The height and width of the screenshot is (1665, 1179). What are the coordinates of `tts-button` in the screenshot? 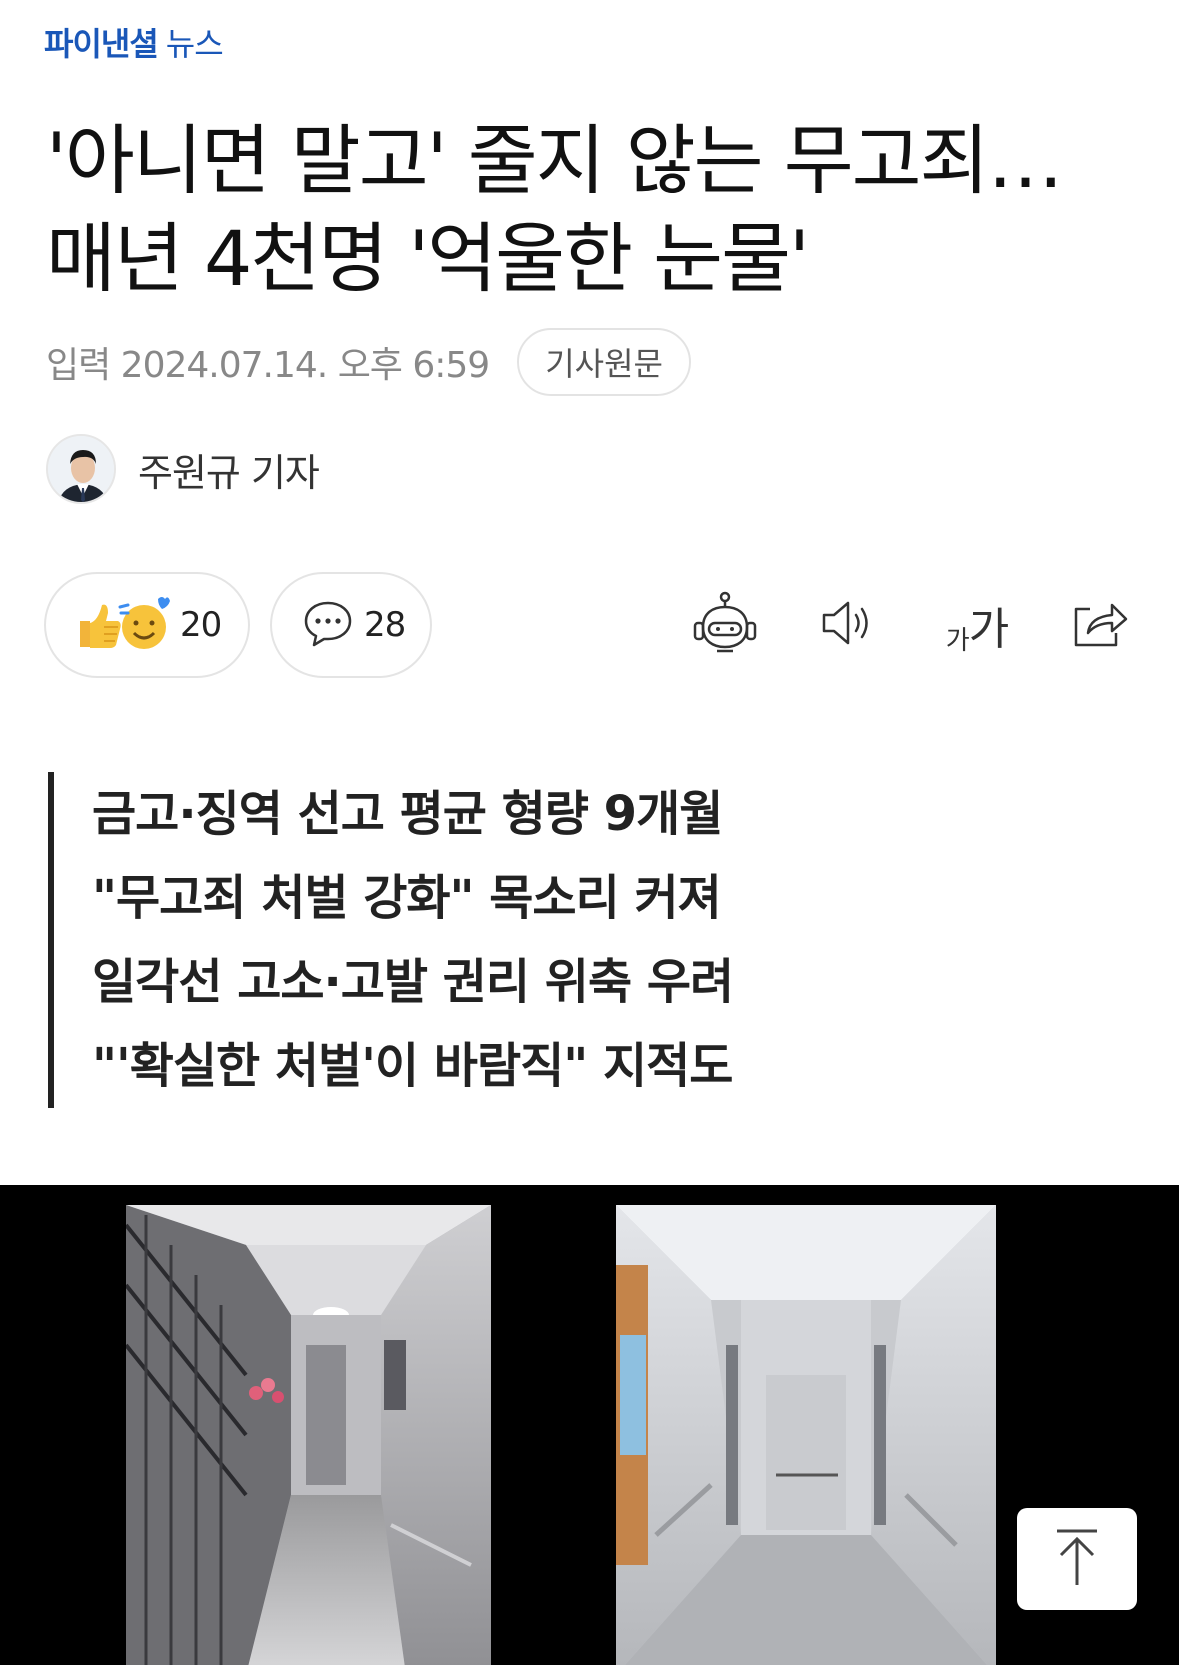 It's located at (848, 625).